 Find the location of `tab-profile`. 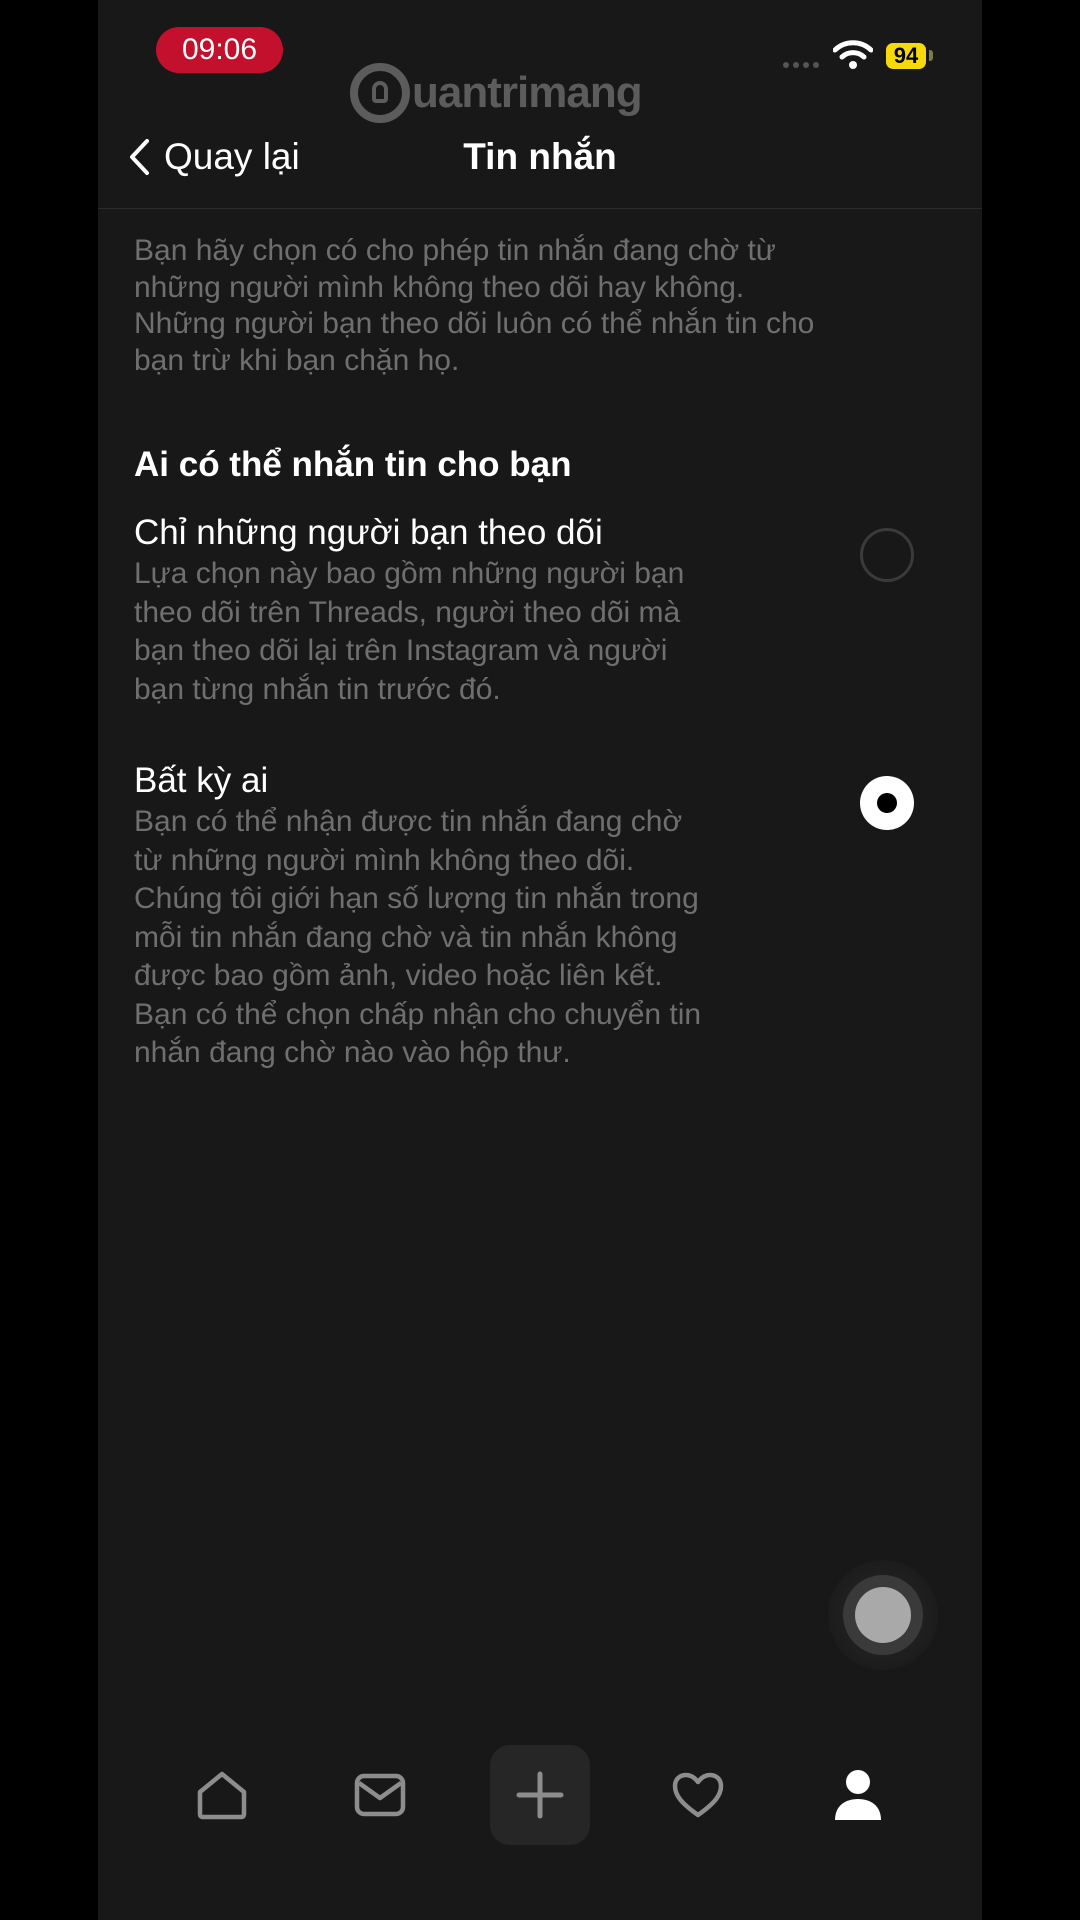

tab-profile is located at coordinates (858, 1795).